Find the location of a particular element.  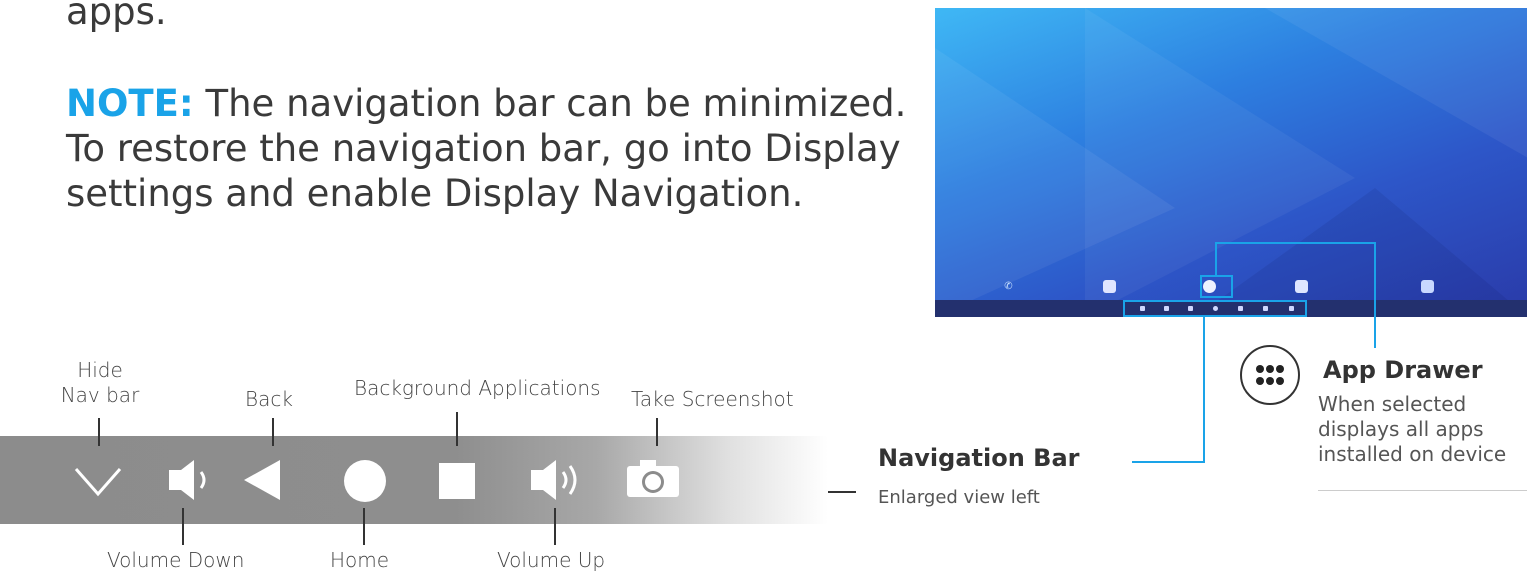

app-drawer-connector-v2 is located at coordinates (1375, 295).